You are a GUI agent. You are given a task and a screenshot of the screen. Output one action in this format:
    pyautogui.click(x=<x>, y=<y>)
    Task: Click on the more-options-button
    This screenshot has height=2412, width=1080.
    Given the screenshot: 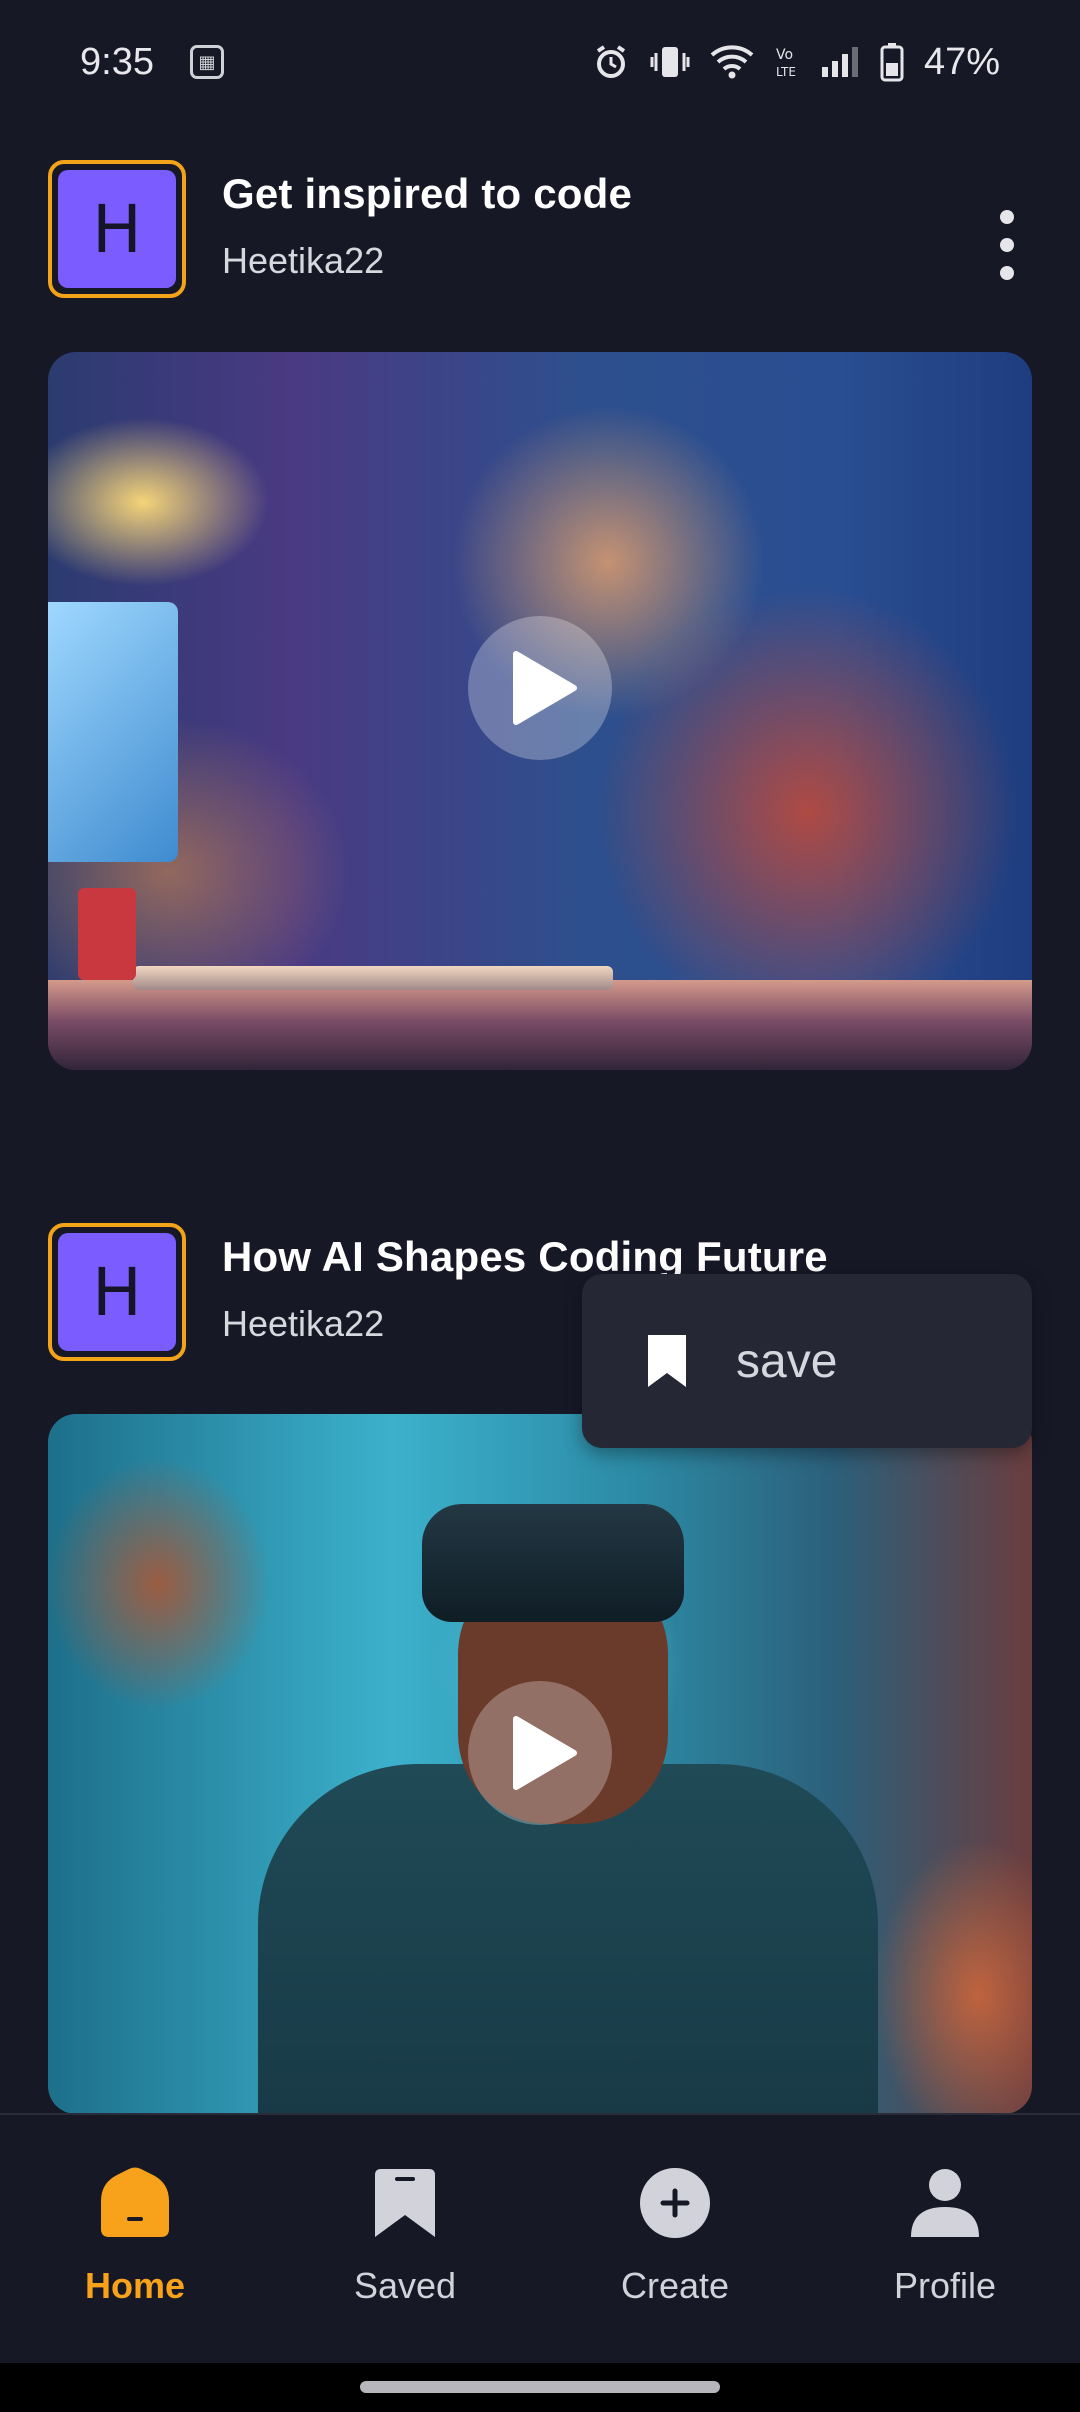 What is the action you would take?
    pyautogui.click(x=1007, y=245)
    